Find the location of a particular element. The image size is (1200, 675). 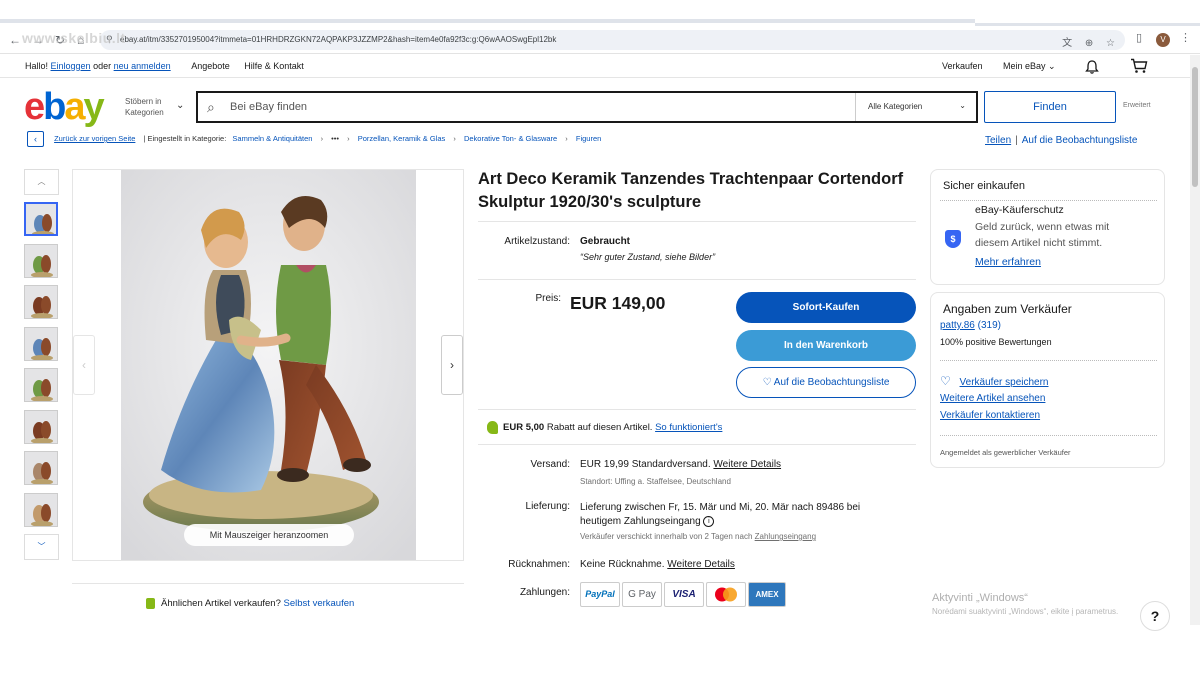

add-to-cart-button: In den Warenkorb is located at coordinates (826, 345).